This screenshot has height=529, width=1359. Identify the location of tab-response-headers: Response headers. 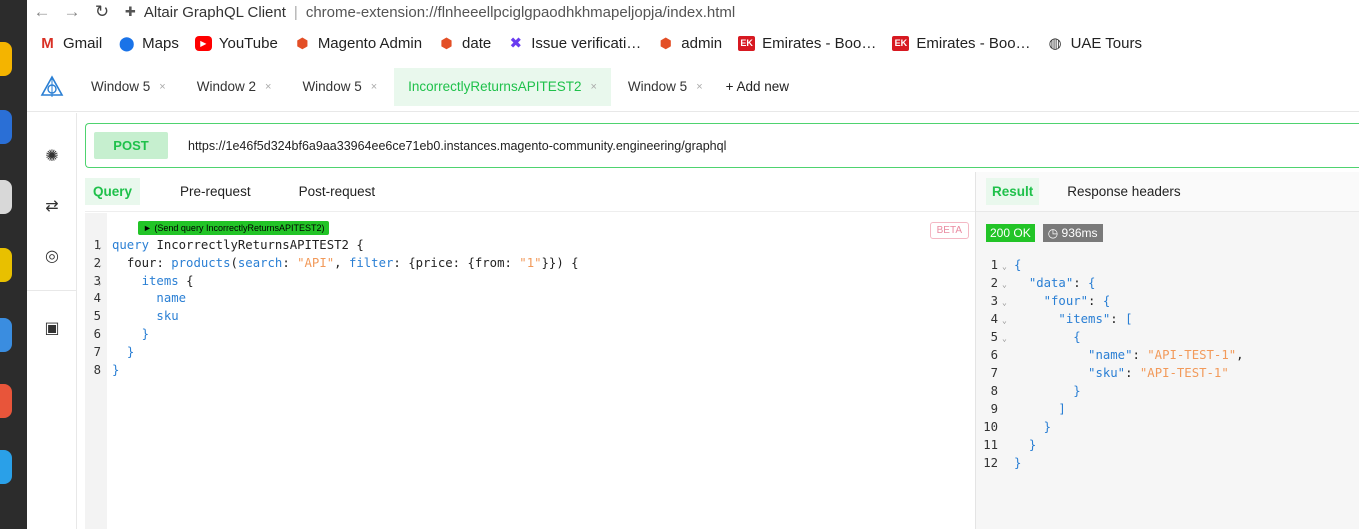
(1123, 191).